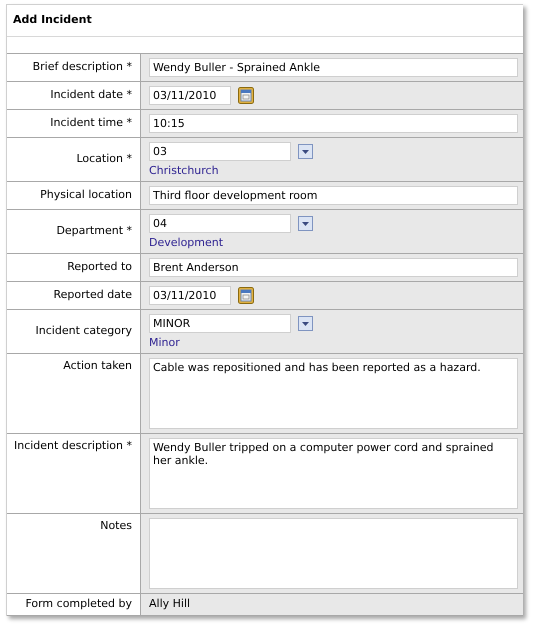  What do you see at coordinates (52, 20) in the screenshot?
I see `form-title: Add Incident` at bounding box center [52, 20].